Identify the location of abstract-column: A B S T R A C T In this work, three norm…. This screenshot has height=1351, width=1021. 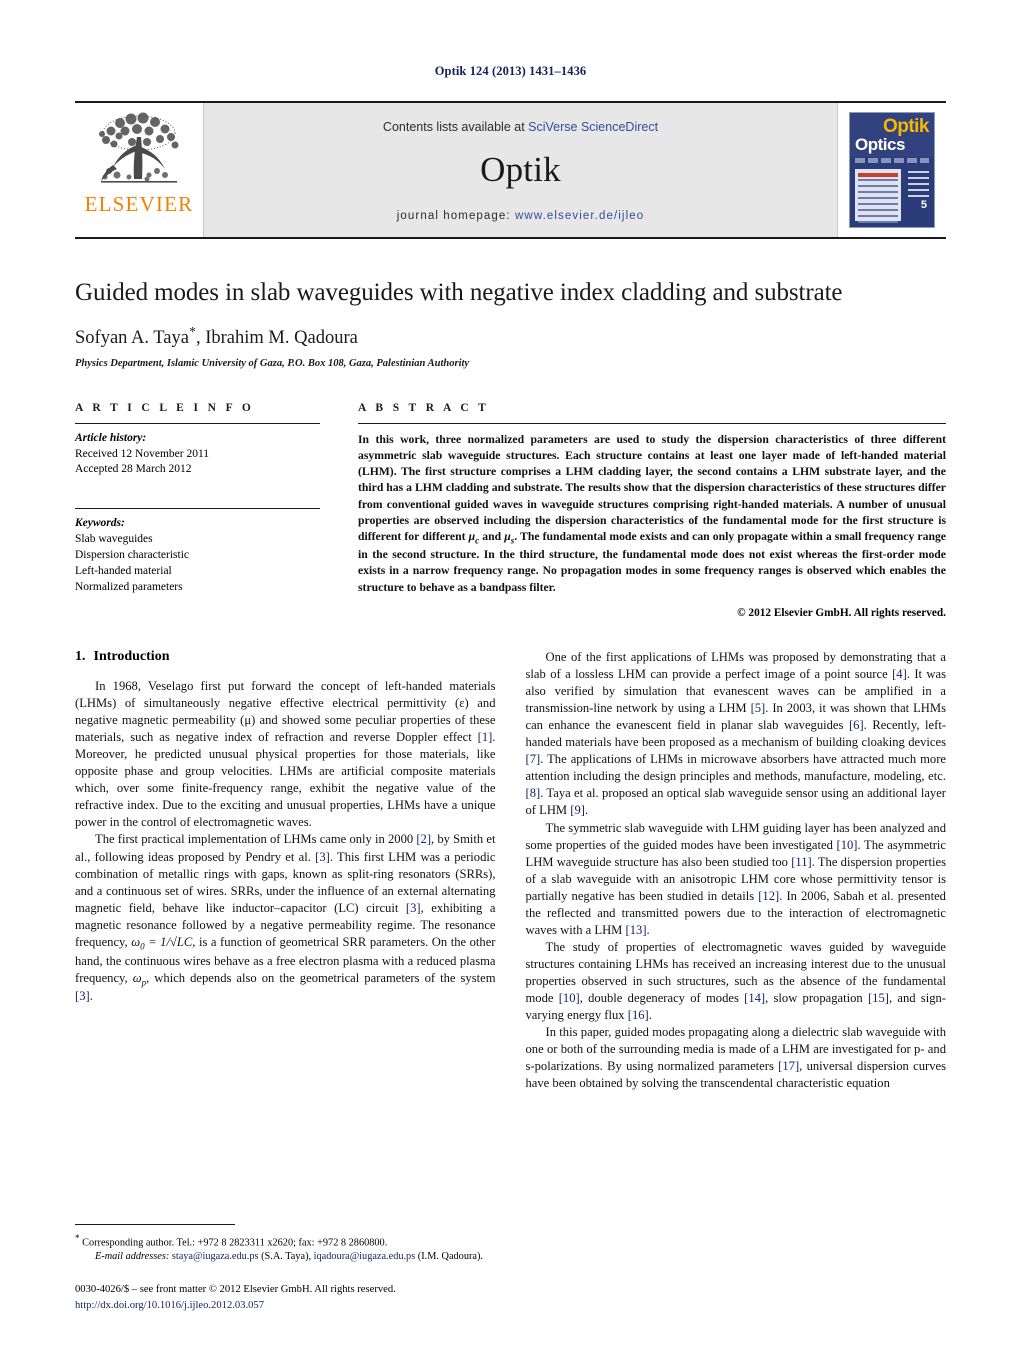
(652, 510).